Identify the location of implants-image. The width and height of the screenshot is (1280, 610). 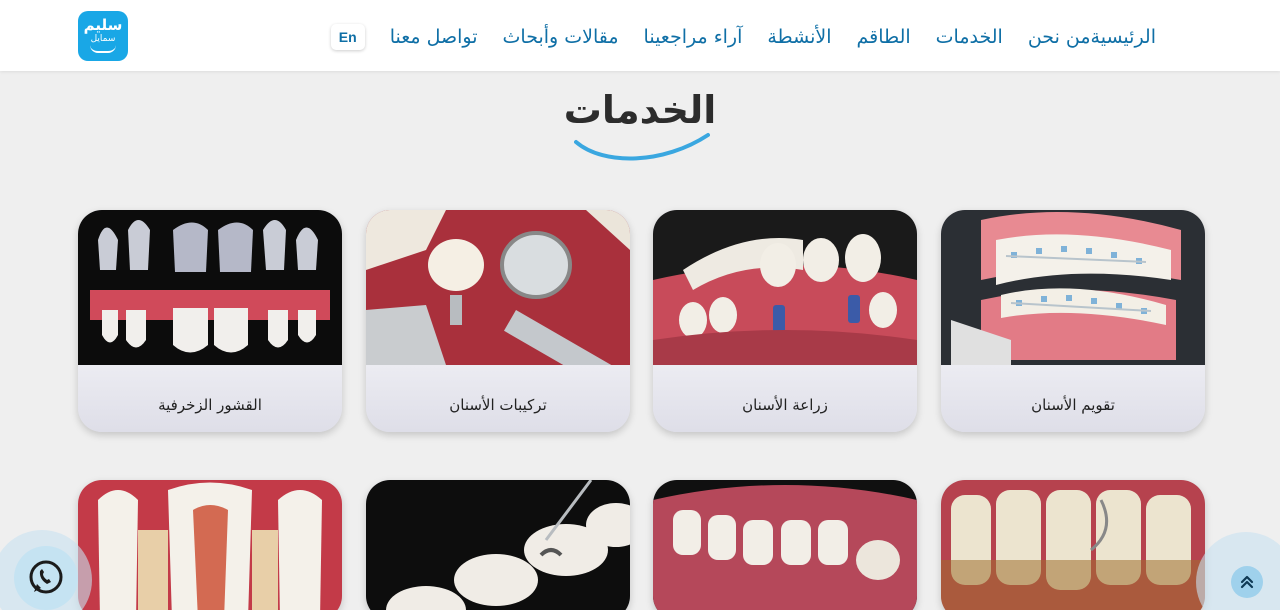
(785, 287).